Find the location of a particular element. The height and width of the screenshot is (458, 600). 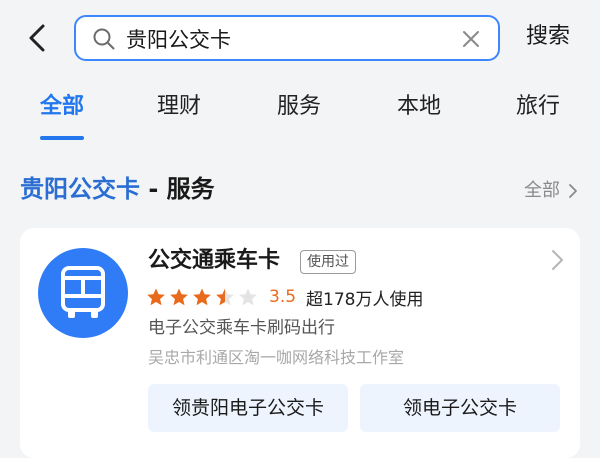

tab-all: 全部 is located at coordinates (62, 107).